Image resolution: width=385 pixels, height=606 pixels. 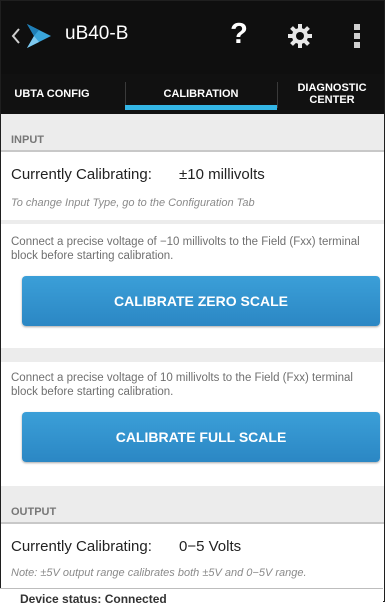 I want to click on device-status-text: Device status: Connected, so click(x=93, y=599).